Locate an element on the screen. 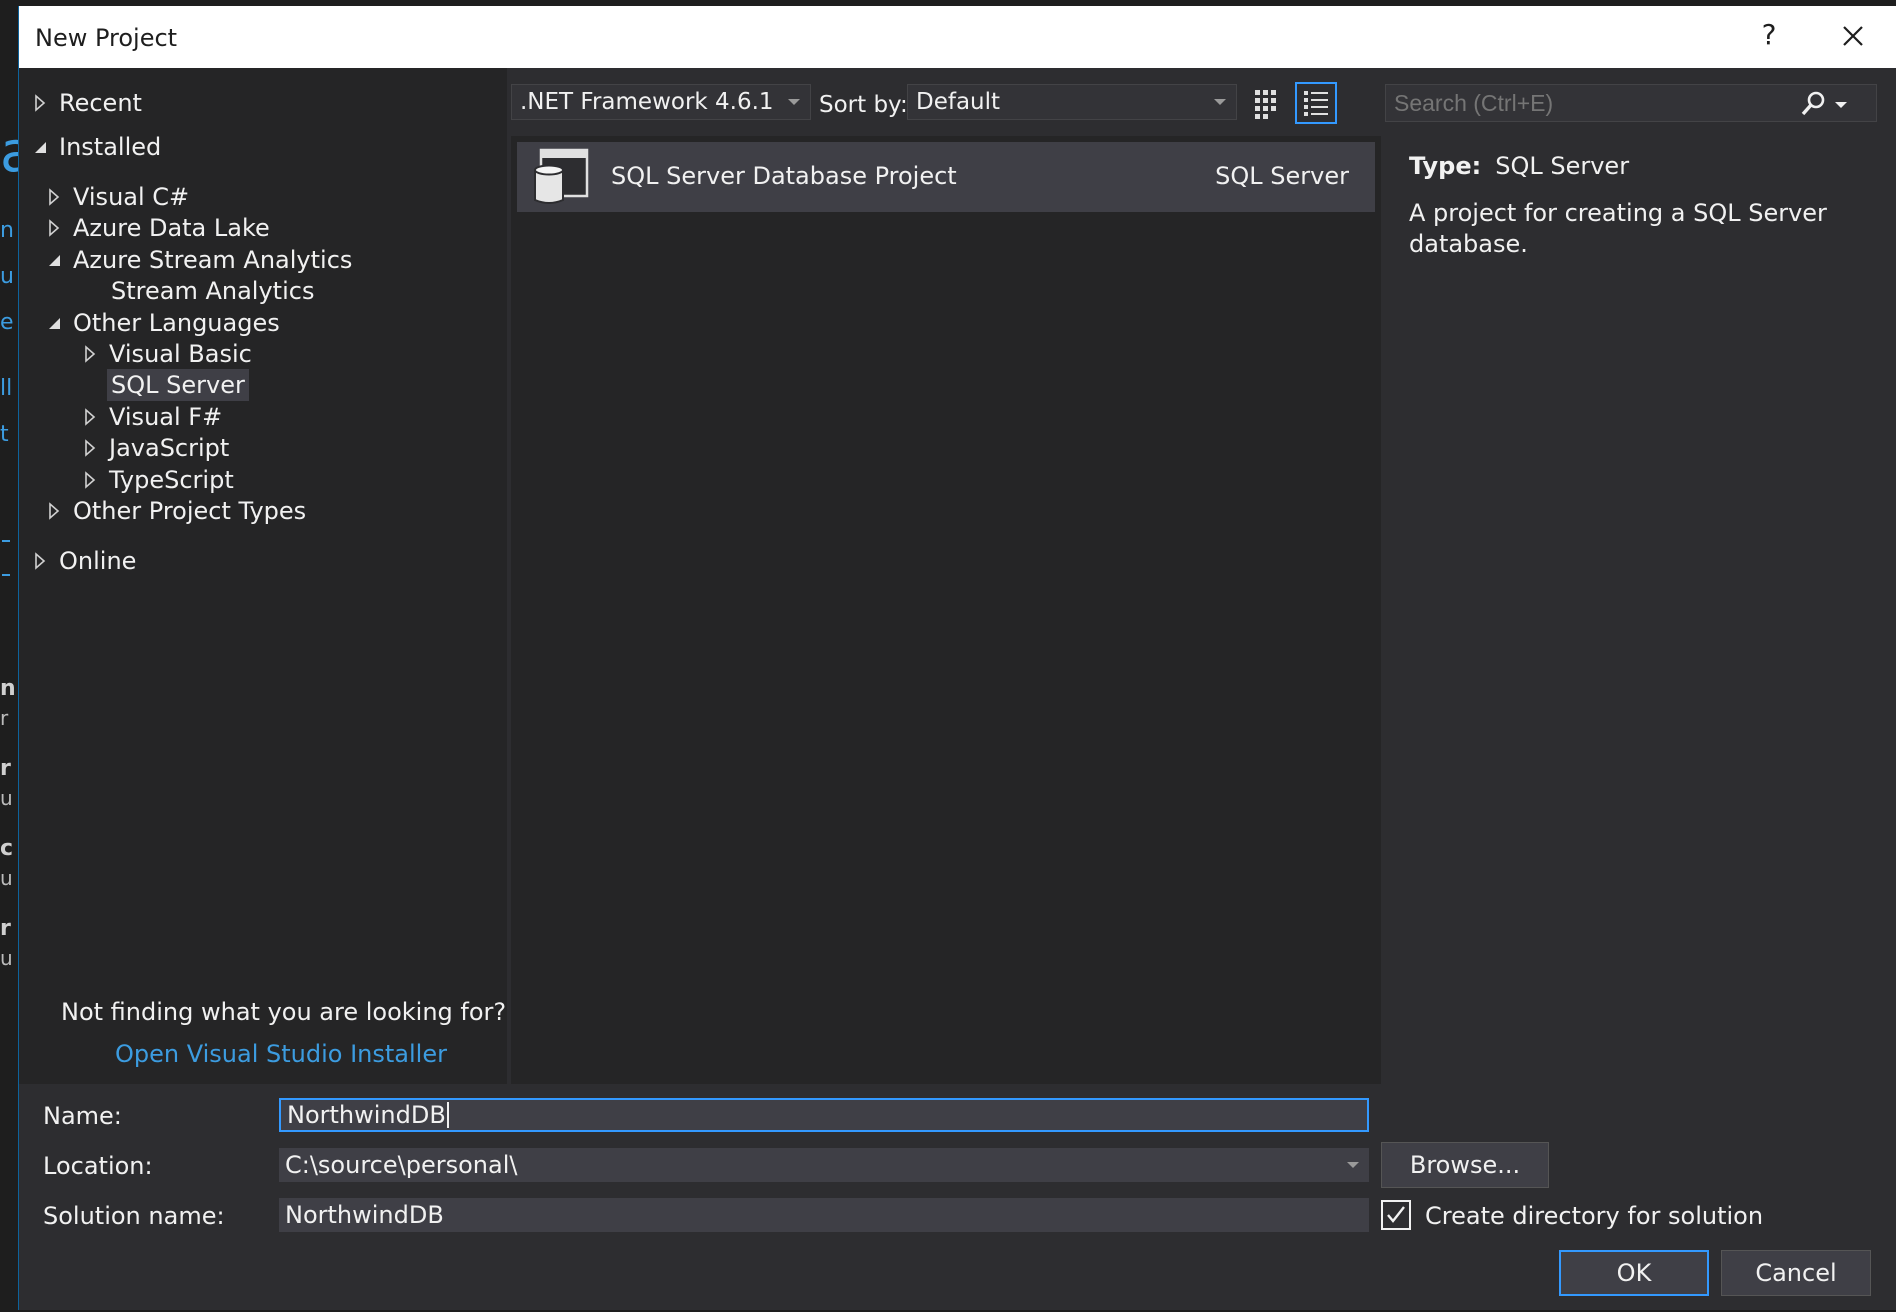 This screenshot has width=1896, height=1312. tree-item-sql-server: SQL Server is located at coordinates (178, 385).